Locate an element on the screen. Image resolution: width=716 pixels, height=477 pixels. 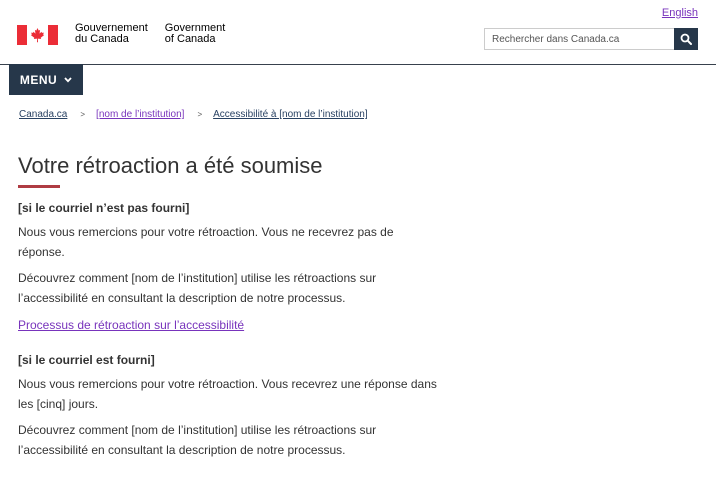
section-heading-no-email: [si le courriel n’est pas fourni] is located at coordinates (104, 208).